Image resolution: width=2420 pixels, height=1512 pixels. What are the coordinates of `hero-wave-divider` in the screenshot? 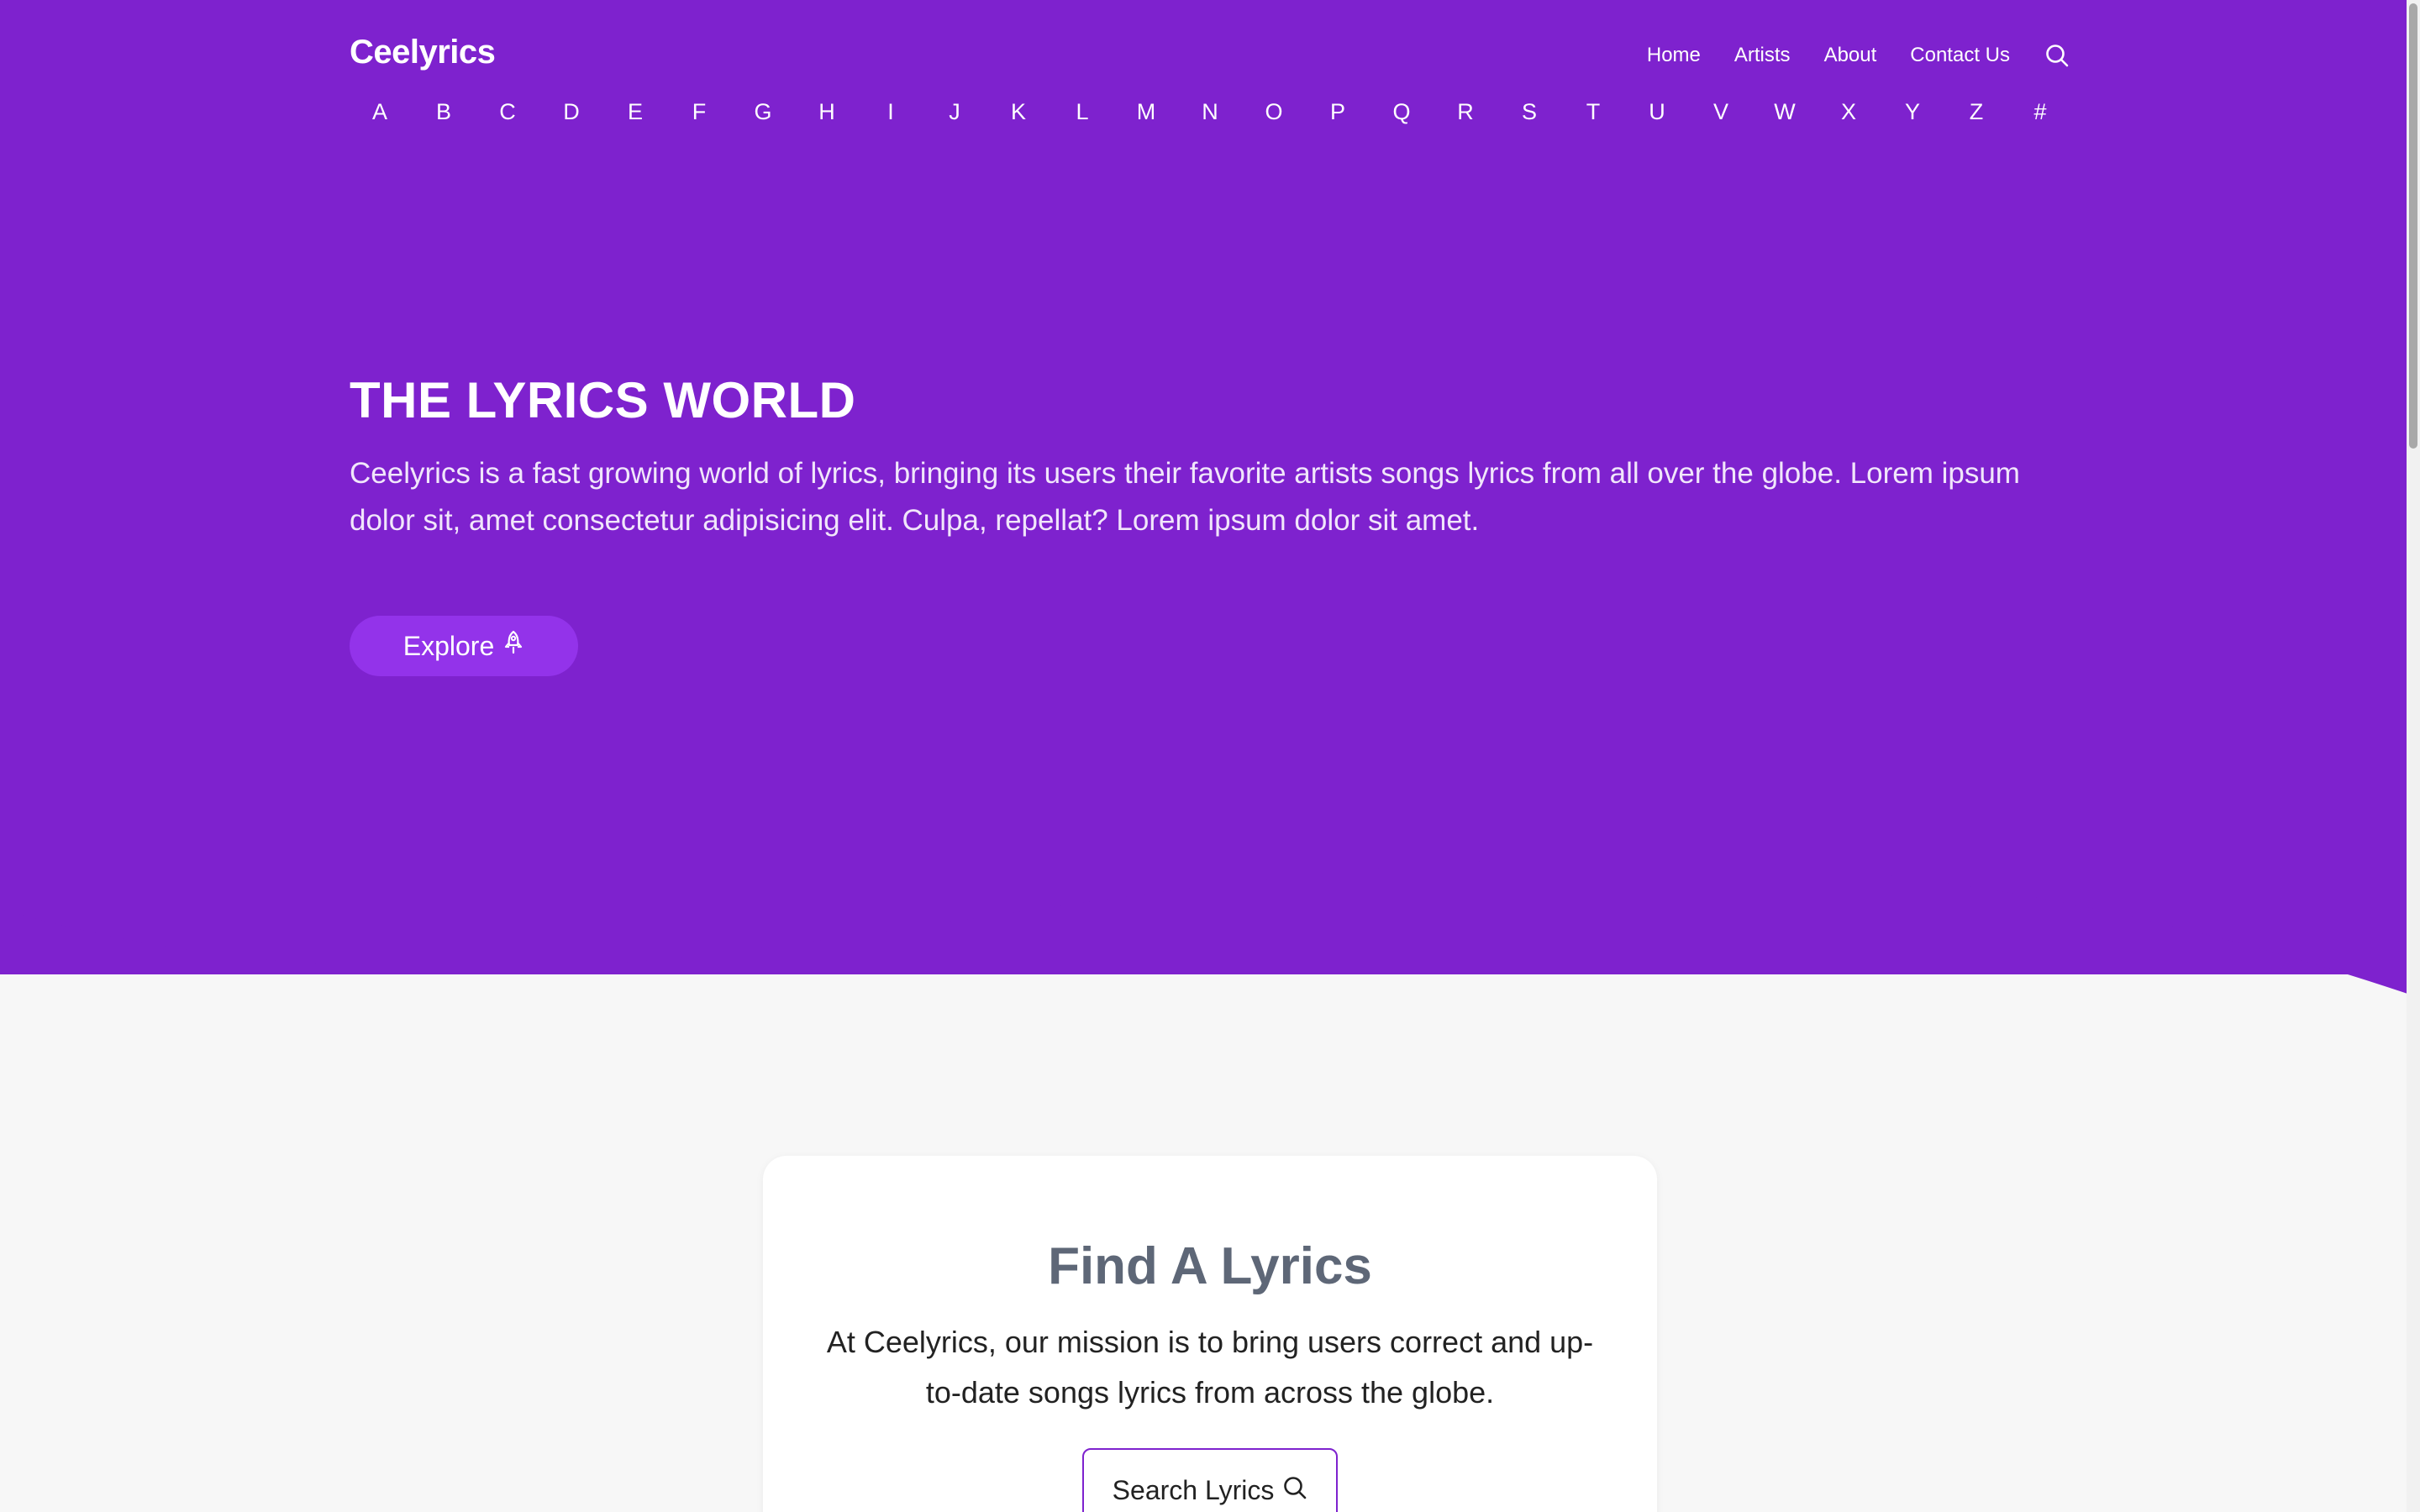 It's located at (1210, 902).